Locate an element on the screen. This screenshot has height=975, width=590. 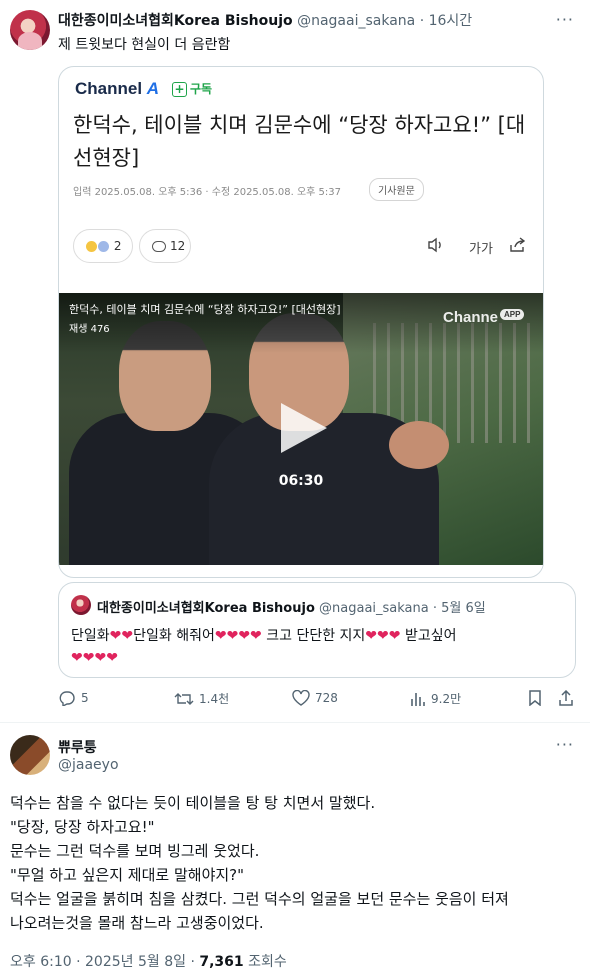
reply-button: 5 is located at coordinates (73, 698).